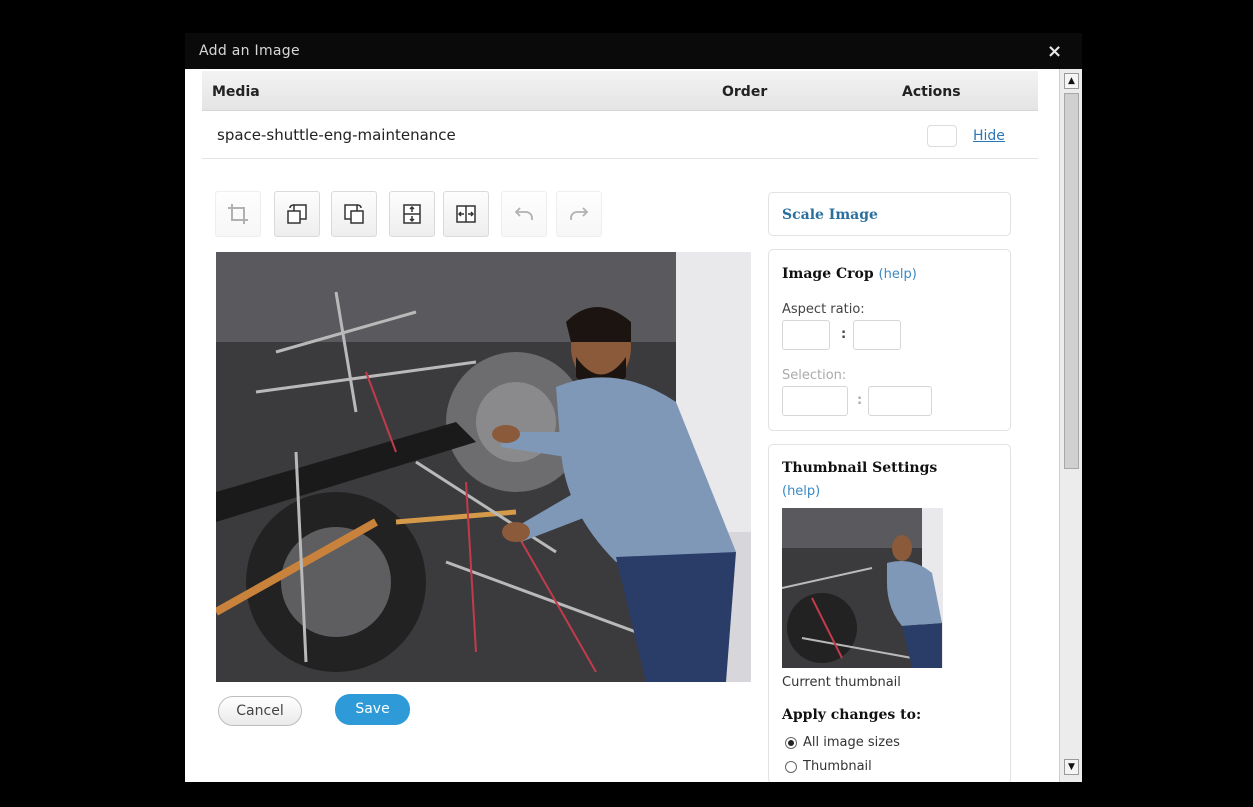 This screenshot has width=1253, height=807. What do you see at coordinates (877, 335) in the screenshot?
I see `aspect-ratio-height-input` at bounding box center [877, 335].